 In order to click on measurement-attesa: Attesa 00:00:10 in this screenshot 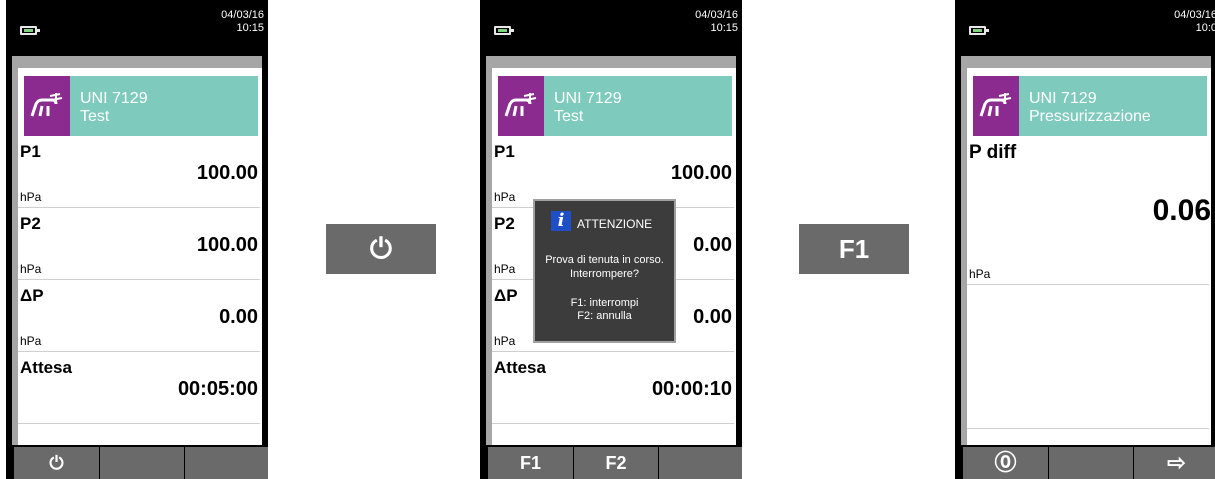, I will do `click(613, 390)`.